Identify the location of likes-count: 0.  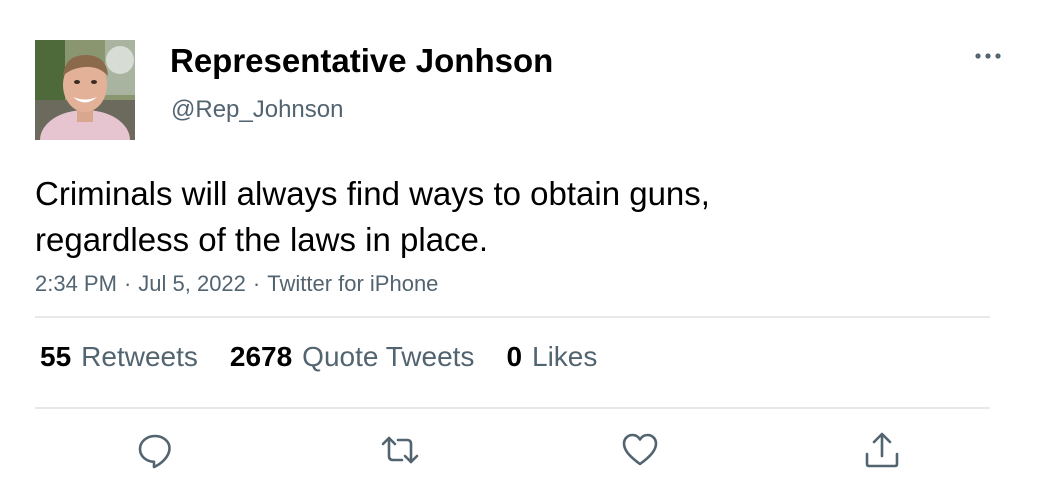
(514, 356).